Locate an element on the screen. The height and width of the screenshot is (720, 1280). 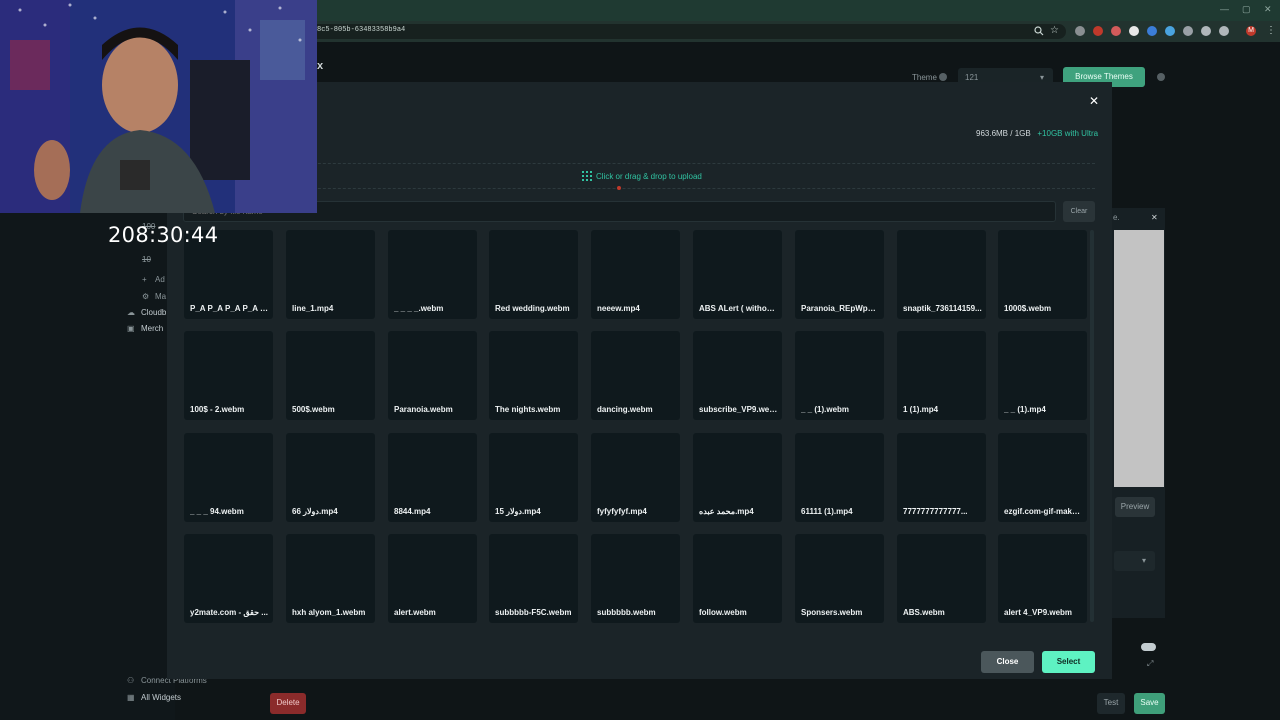
file-tile: _ _ (1).mp4 is located at coordinates (1042, 375).